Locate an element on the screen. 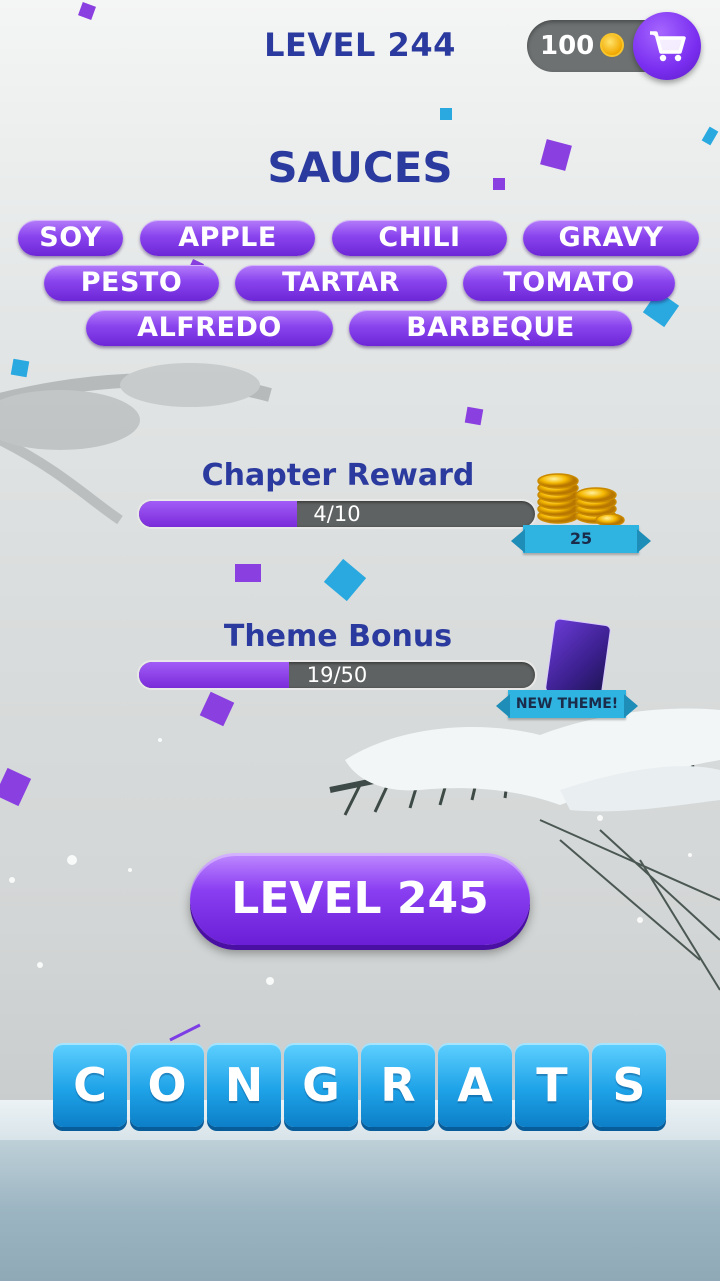 The image size is (720, 1281). word-pill: BARBEQUE is located at coordinates (490, 328).